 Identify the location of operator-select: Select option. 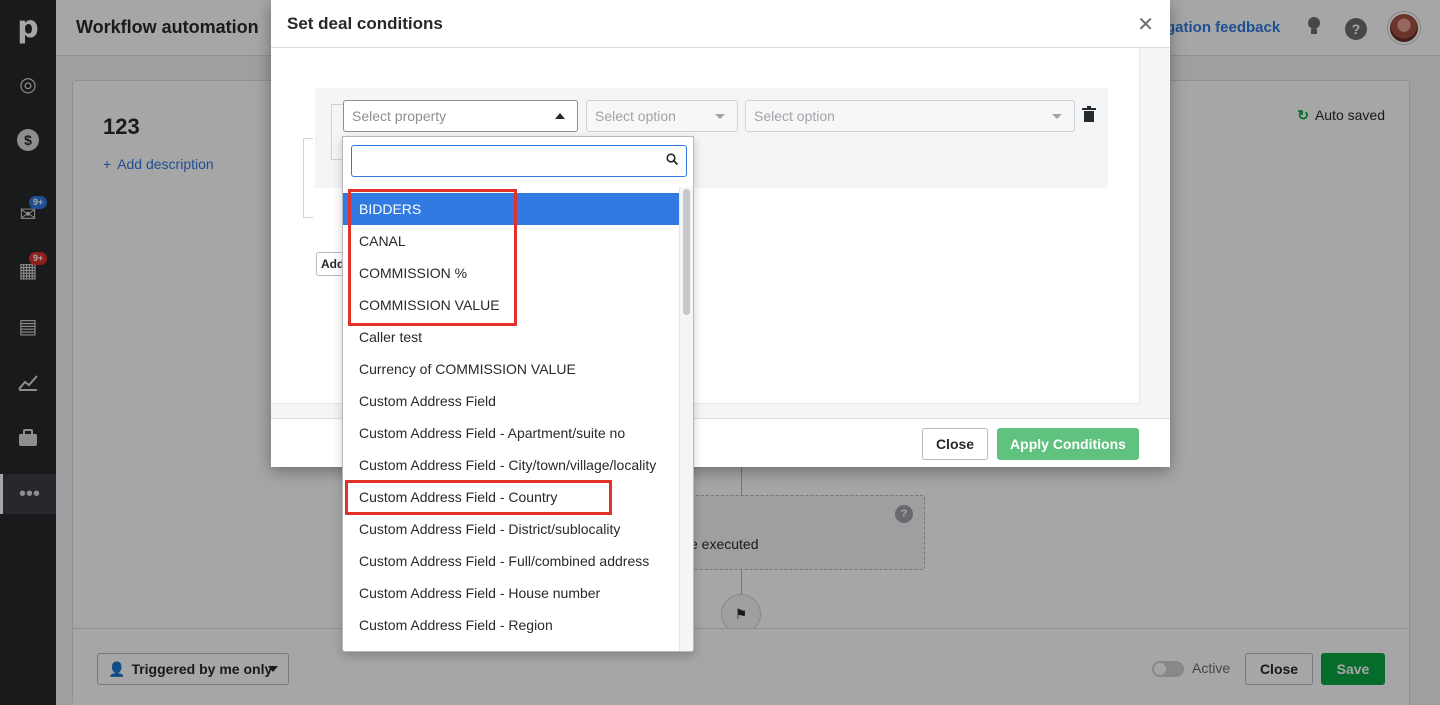
(662, 116).